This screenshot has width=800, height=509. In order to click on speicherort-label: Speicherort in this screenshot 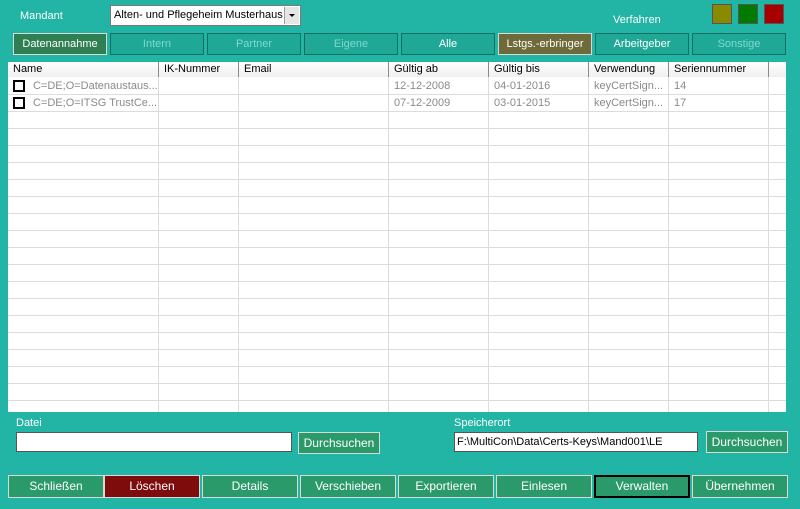, I will do `click(482, 423)`.